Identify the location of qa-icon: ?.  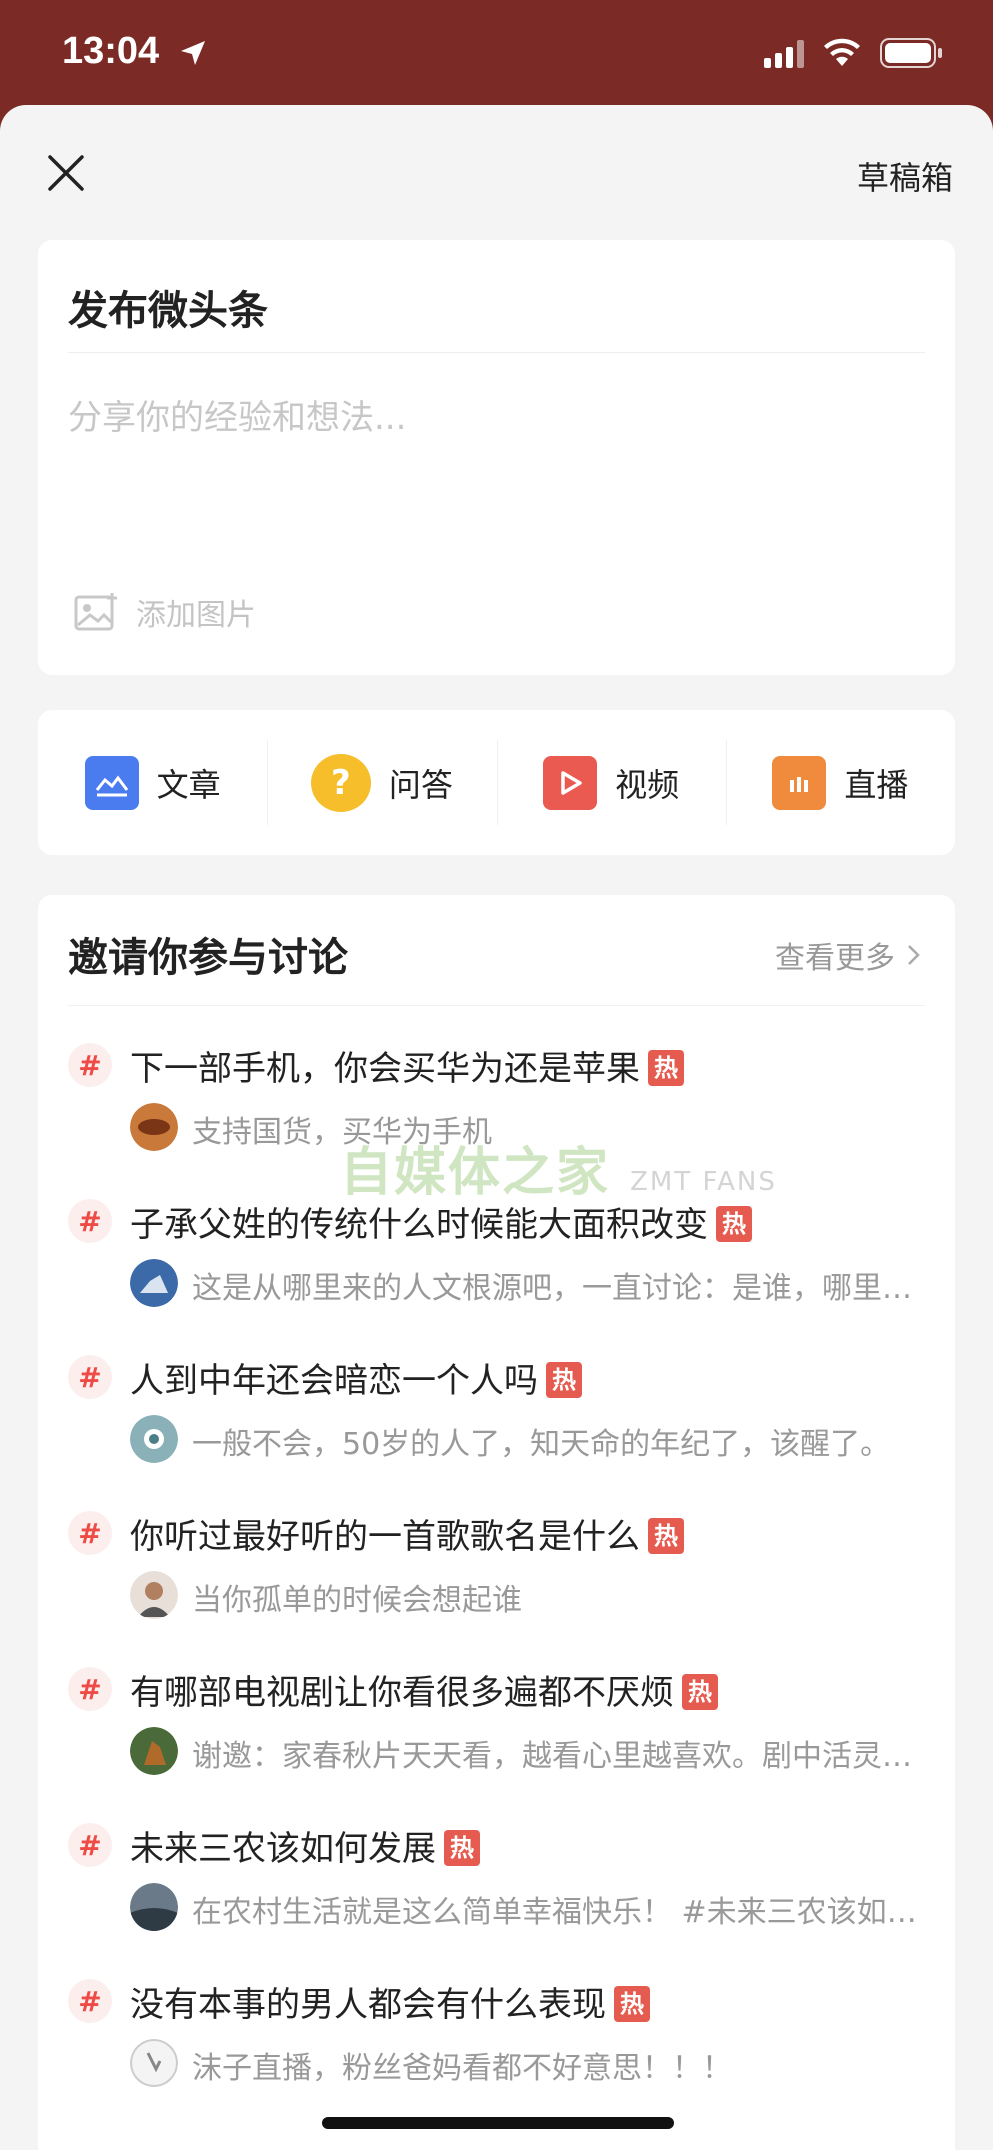
(340, 782).